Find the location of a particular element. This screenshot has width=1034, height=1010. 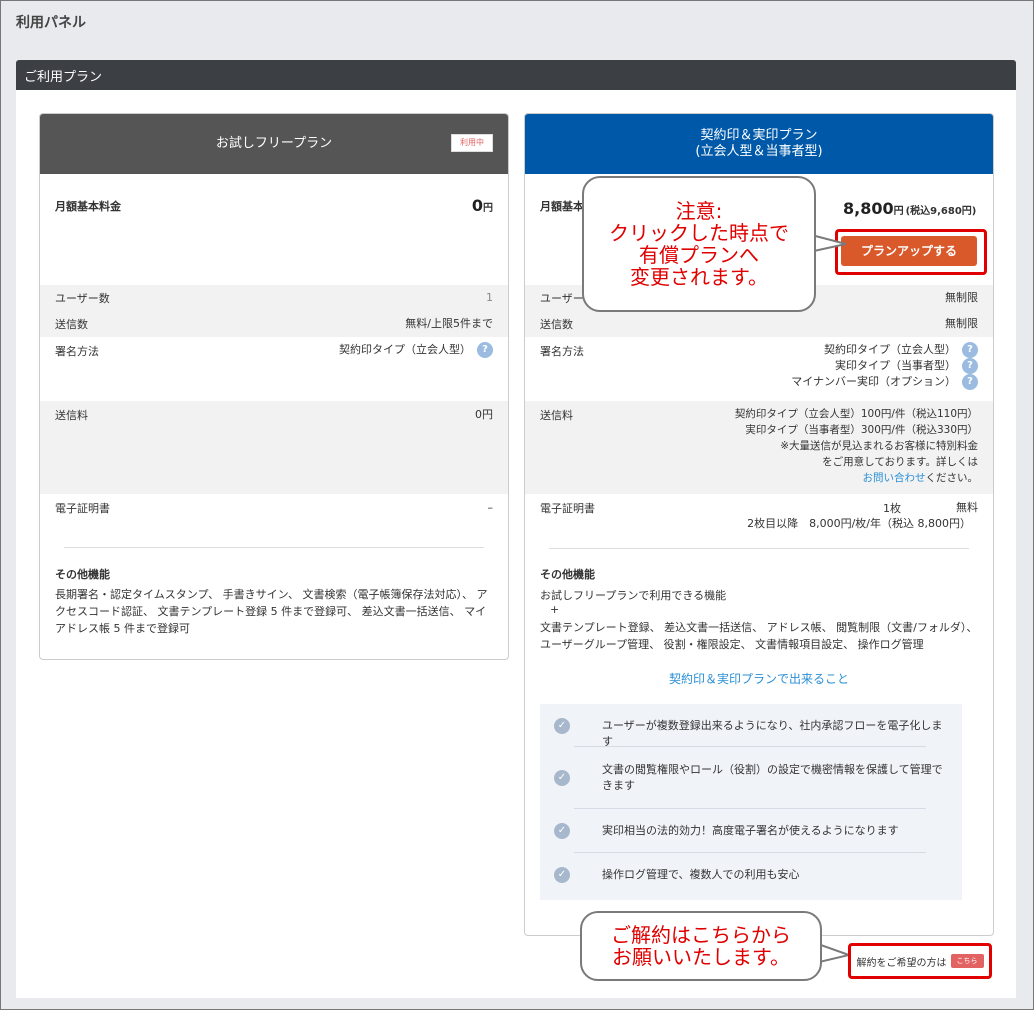

paid-cert-label: 電子証明書 is located at coordinates (567, 508).